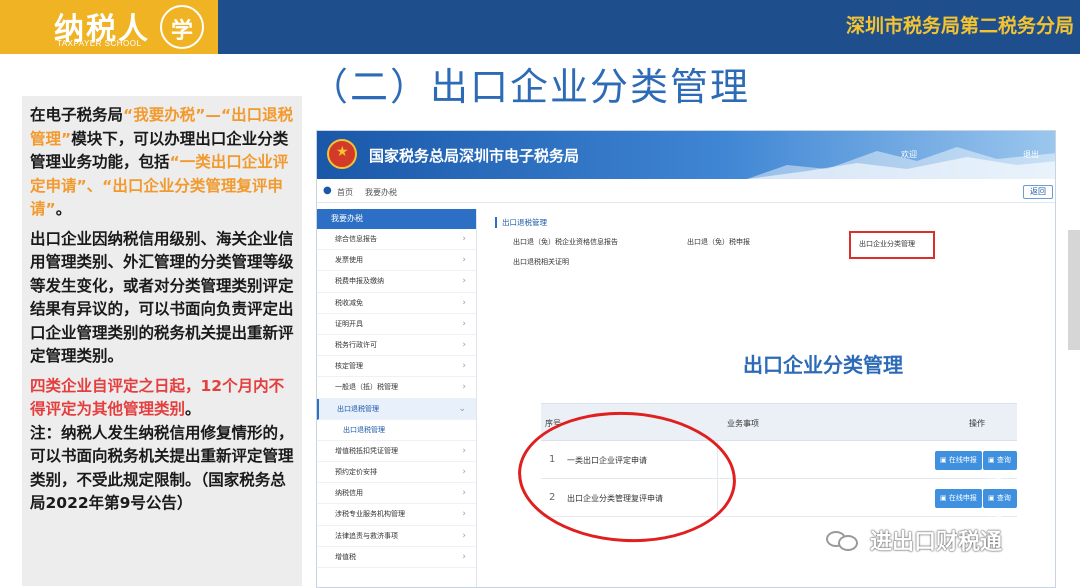 This screenshot has height=588, width=1080. What do you see at coordinates (77, 115) in the screenshot?
I see `intro-text-a: 在电子税务局` at bounding box center [77, 115].